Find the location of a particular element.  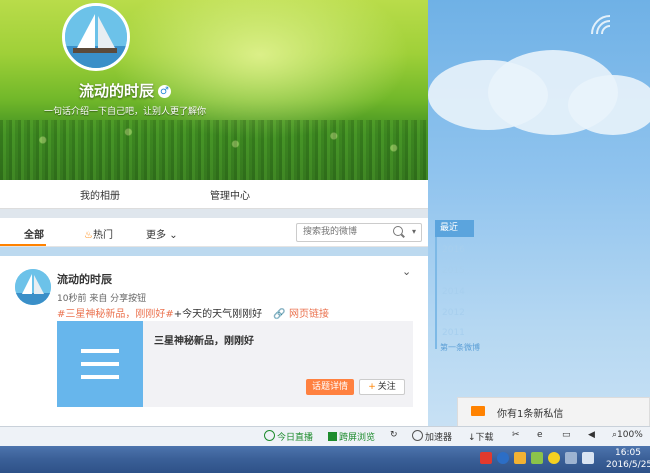

zoom-button: ⌕100% is located at coordinates (627, 435).